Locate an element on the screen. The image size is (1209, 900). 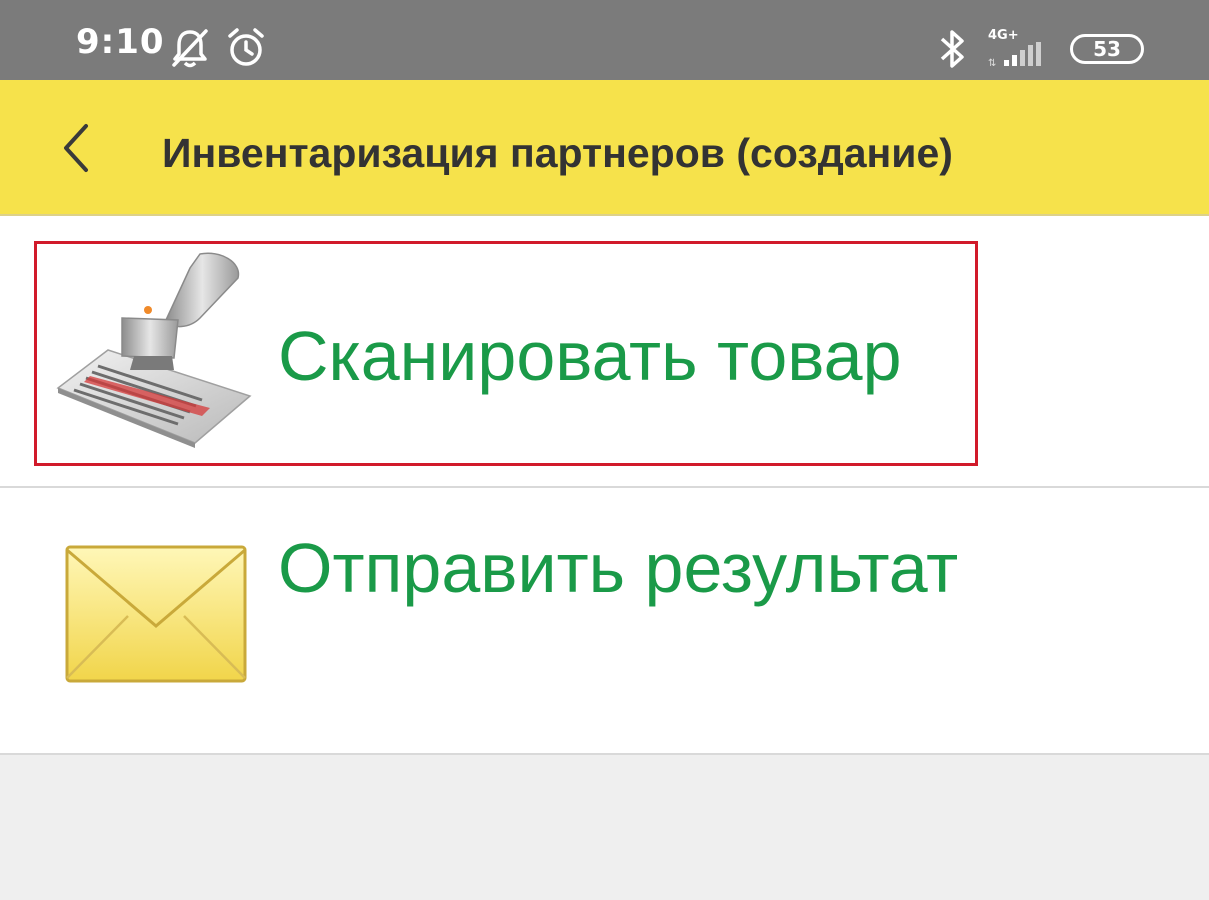
network-label: 4G+ is located at coordinates (1003, 35).